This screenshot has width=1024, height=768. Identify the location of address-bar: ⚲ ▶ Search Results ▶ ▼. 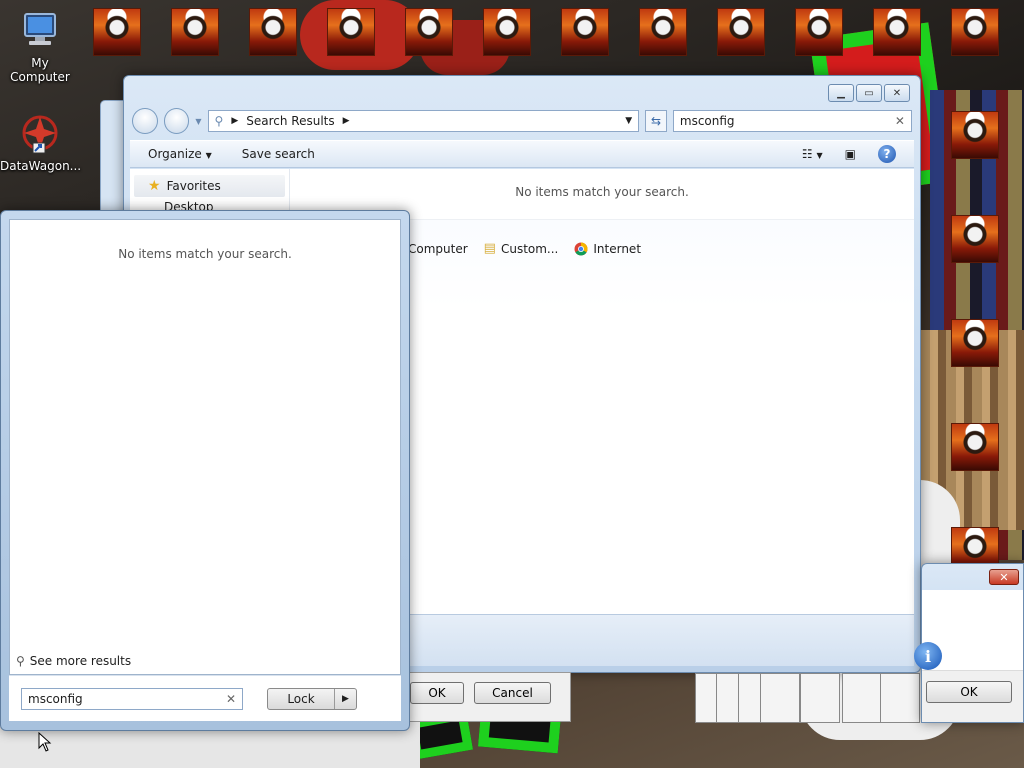
(423, 121).